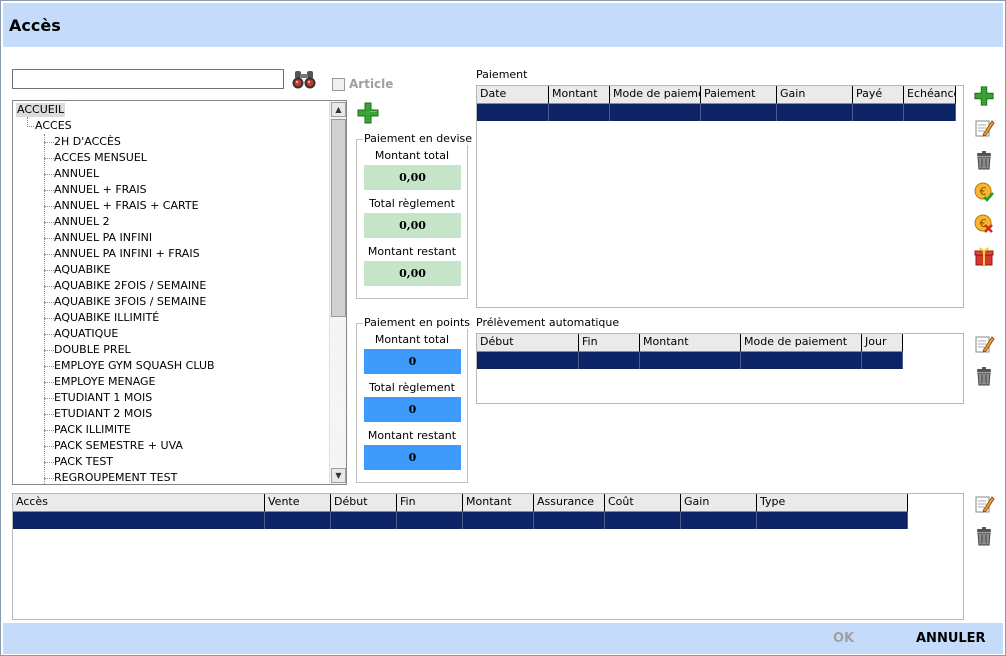  I want to click on tree-item: EMPLOYE MENAGE, so click(105, 382).